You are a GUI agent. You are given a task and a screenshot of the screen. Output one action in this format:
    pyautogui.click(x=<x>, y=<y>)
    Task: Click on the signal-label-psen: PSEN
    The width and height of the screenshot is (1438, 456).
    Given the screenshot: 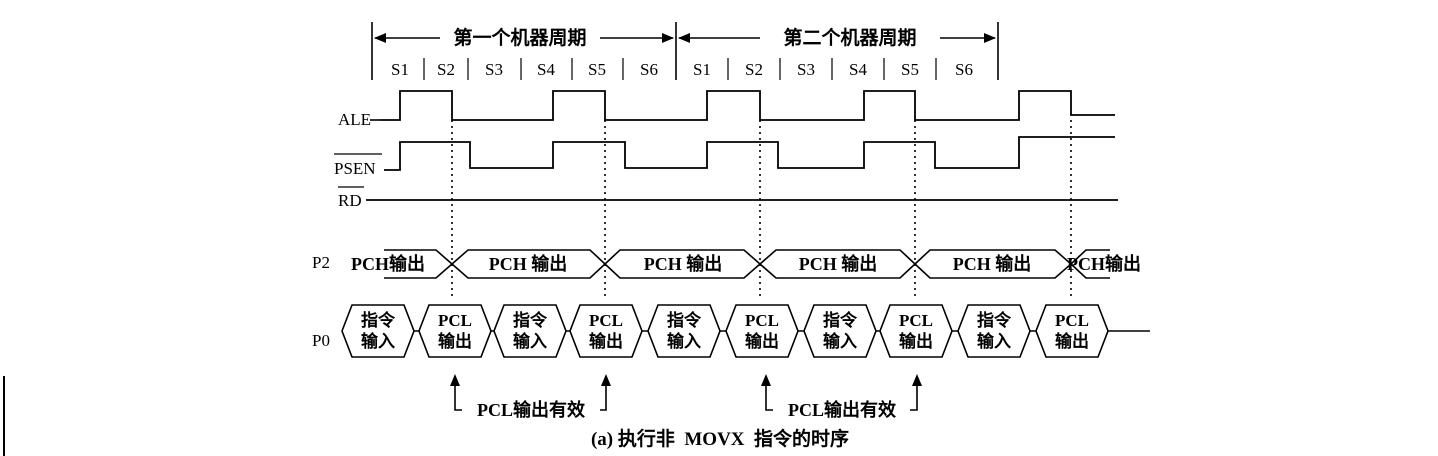 What is the action you would take?
    pyautogui.click(x=355, y=168)
    